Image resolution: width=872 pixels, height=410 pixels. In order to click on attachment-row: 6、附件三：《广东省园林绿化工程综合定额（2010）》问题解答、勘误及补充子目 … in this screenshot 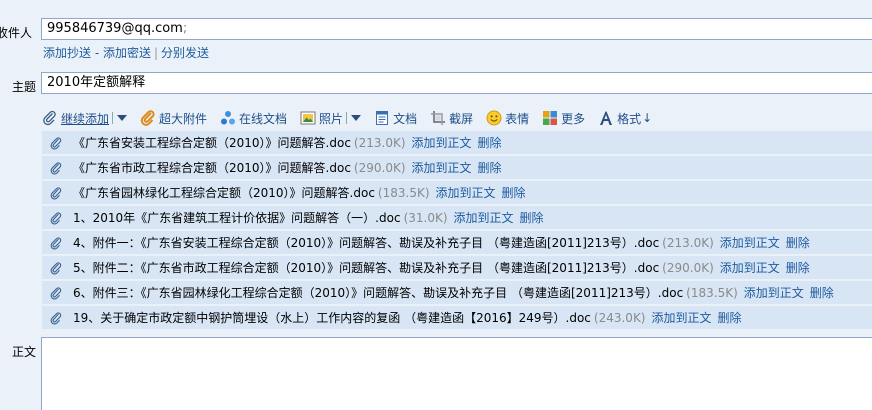, I will do `click(457, 292)`.